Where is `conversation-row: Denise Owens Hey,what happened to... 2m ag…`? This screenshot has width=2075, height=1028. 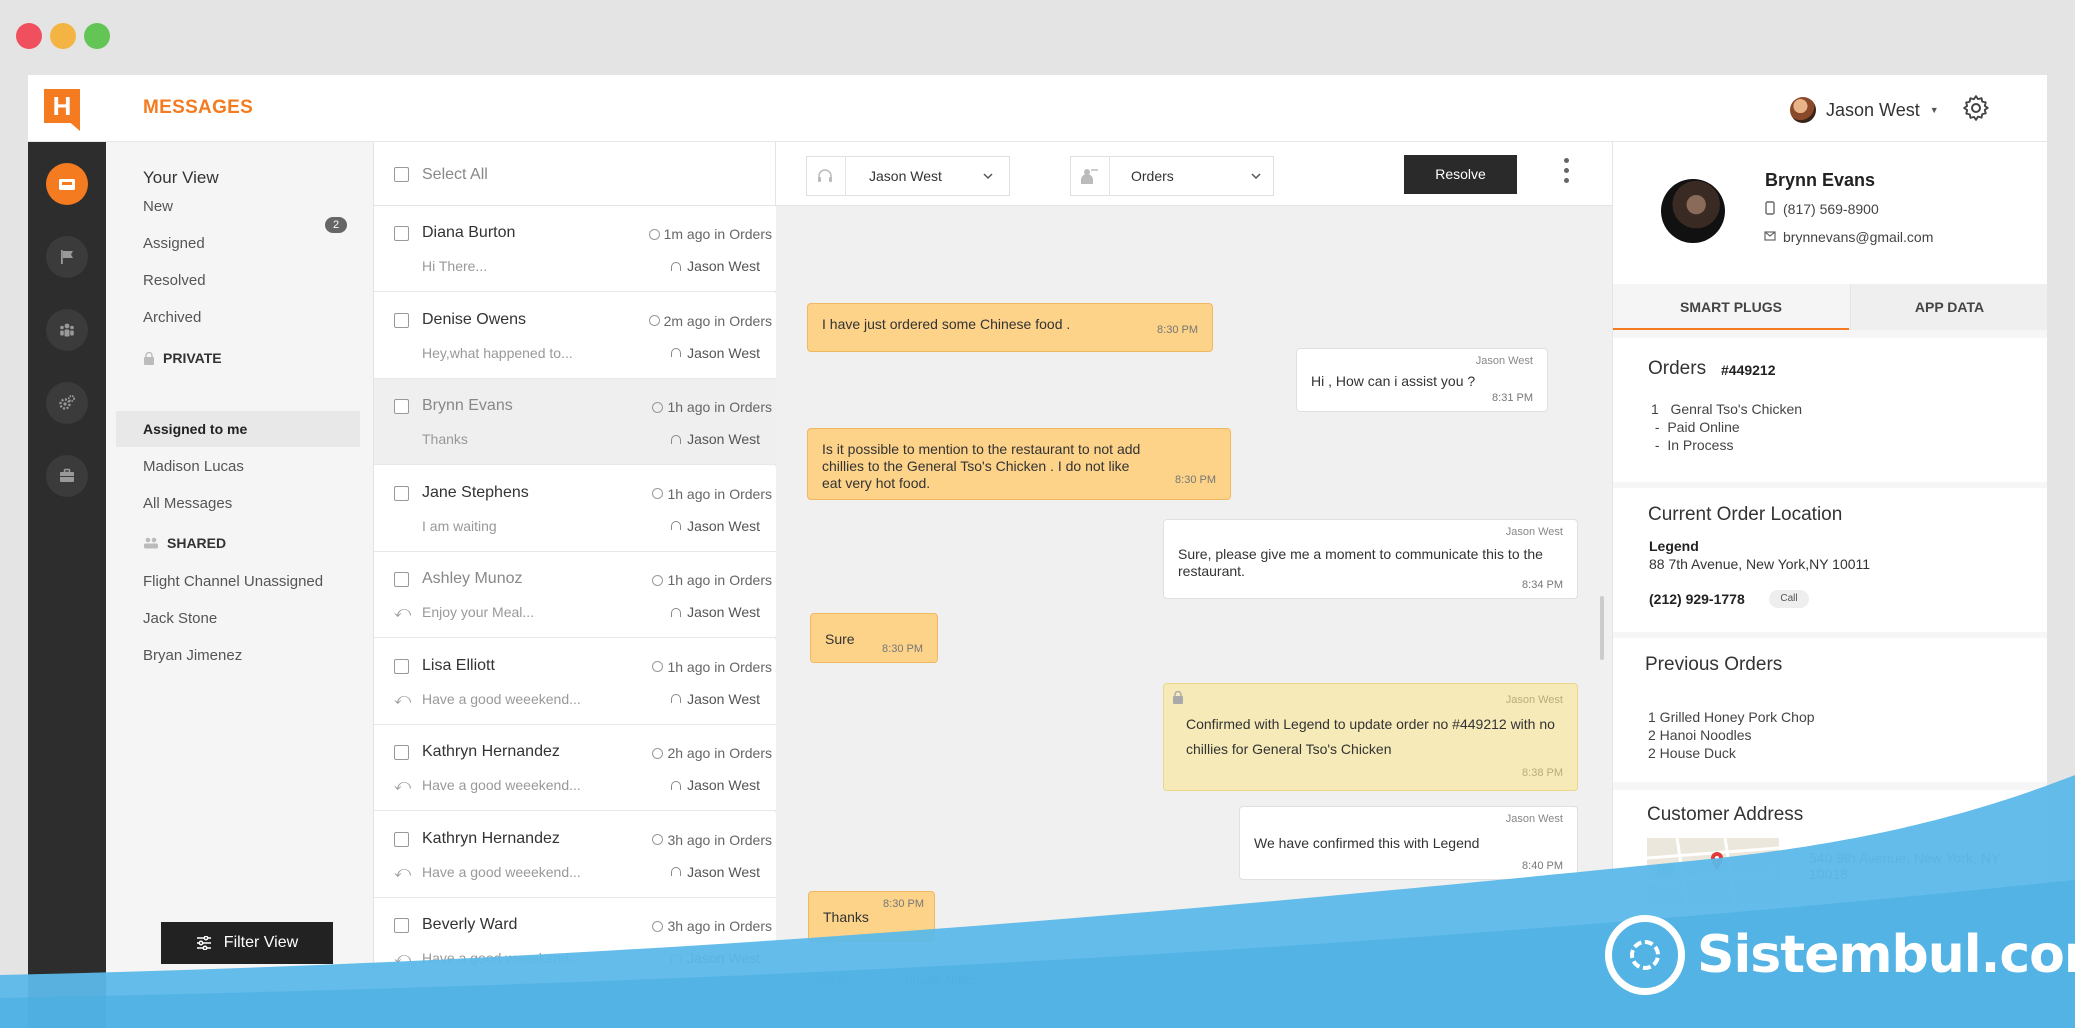
conversation-row: Denise Owens Hey,what happened to... 2m ag… is located at coordinates (575, 335).